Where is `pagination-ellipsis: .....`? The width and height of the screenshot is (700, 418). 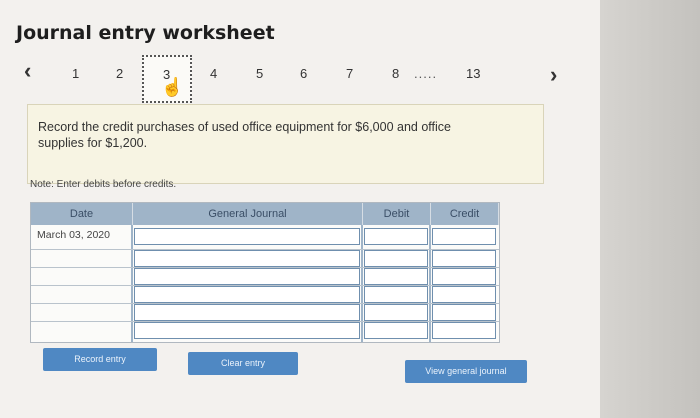 pagination-ellipsis: ..... is located at coordinates (426, 73).